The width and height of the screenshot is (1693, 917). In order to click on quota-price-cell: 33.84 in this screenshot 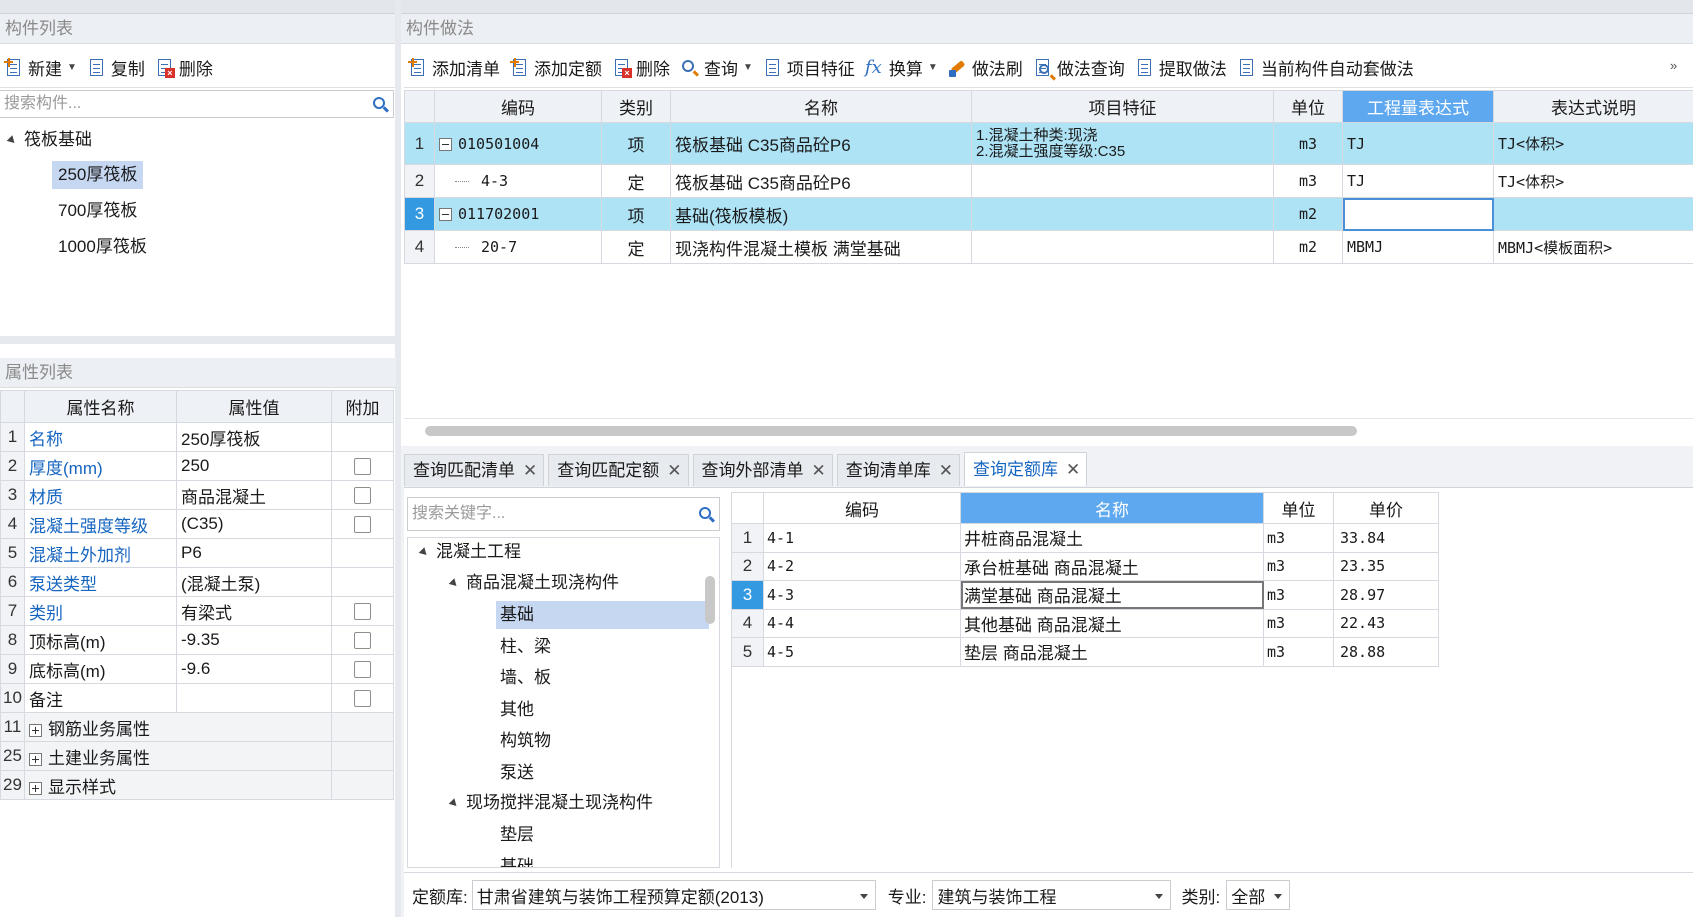, I will do `click(1386, 538)`.